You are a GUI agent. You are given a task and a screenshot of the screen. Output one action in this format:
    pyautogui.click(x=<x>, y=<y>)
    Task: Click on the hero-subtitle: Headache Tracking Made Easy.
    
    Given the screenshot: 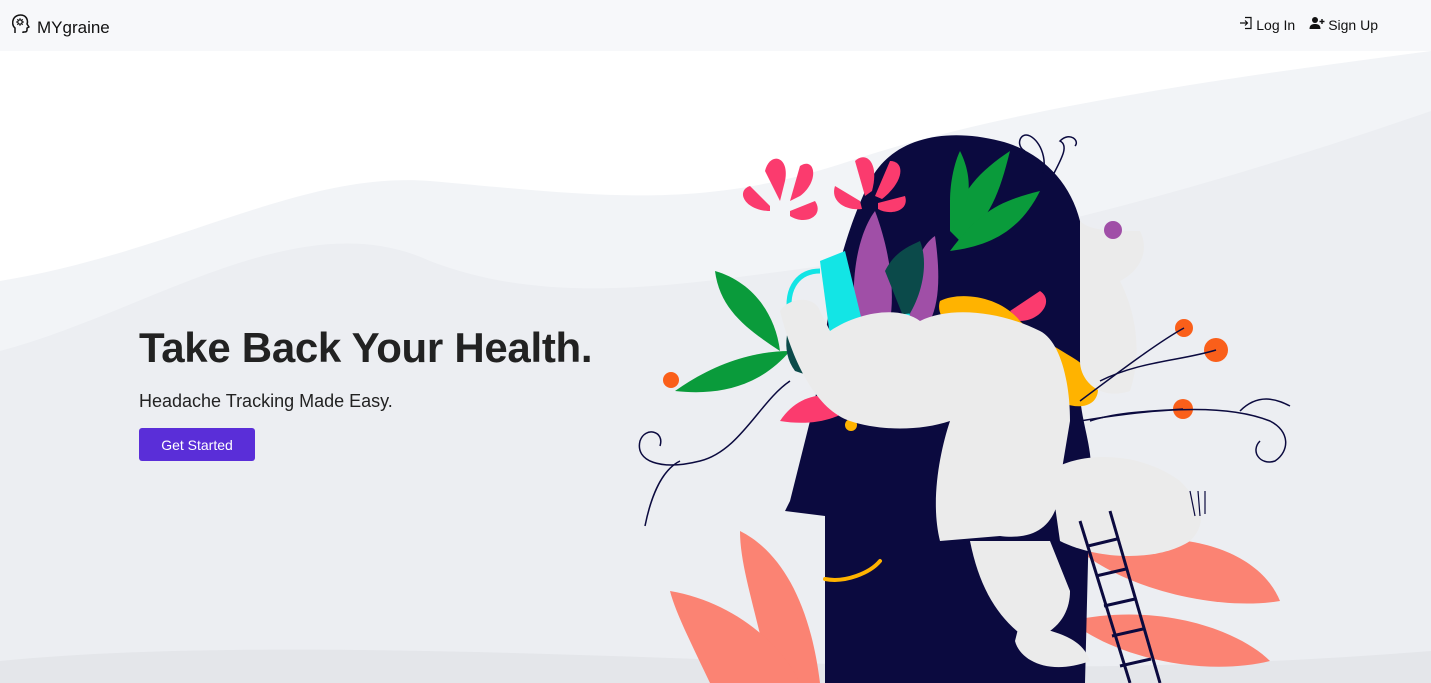 What is the action you would take?
    pyautogui.click(x=266, y=401)
    